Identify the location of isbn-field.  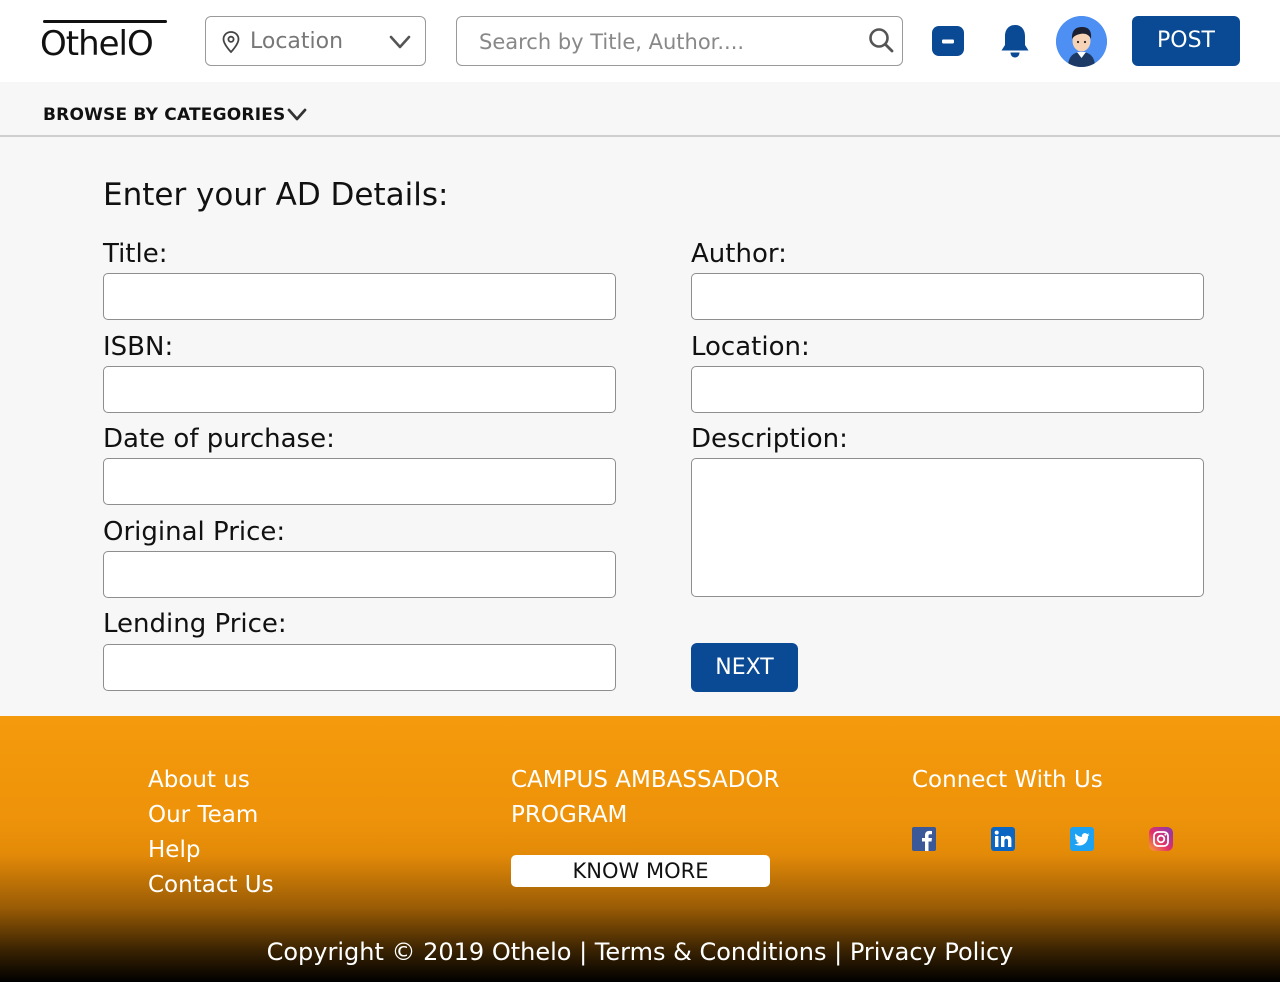
(359, 389).